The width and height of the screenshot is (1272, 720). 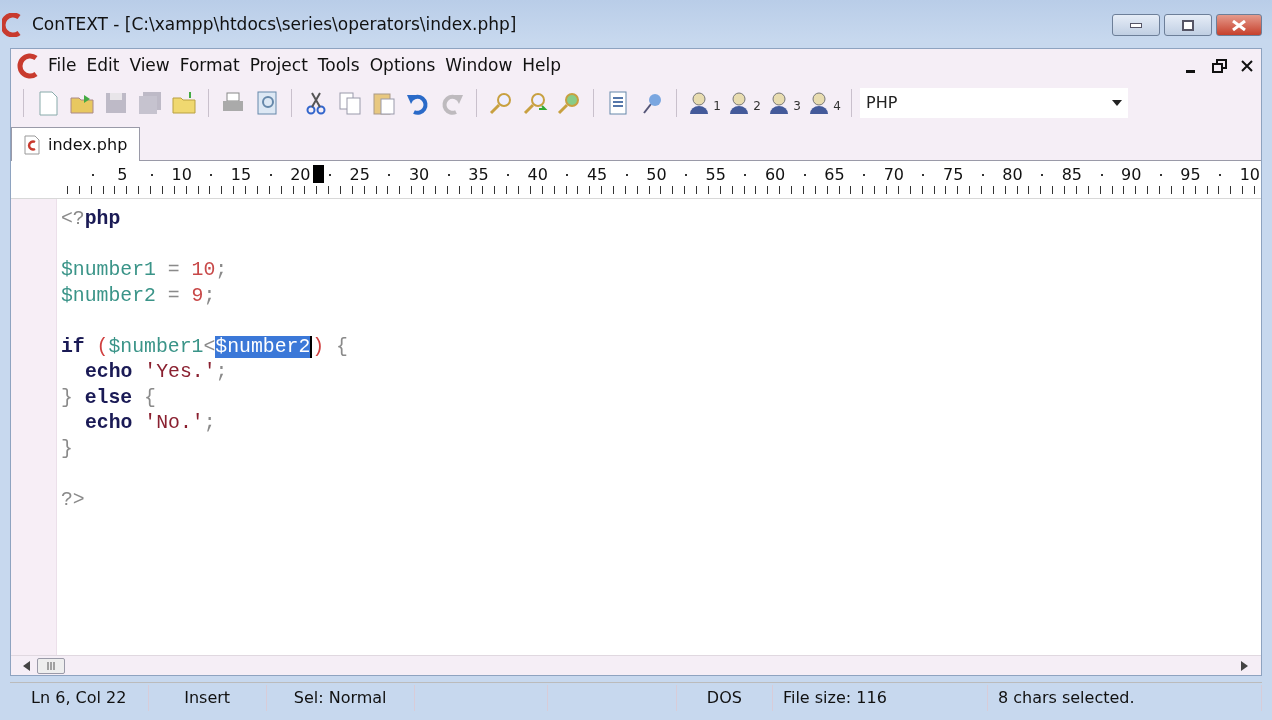 What do you see at coordinates (419, 175) in the screenshot?
I see `ruler-number: 30` at bounding box center [419, 175].